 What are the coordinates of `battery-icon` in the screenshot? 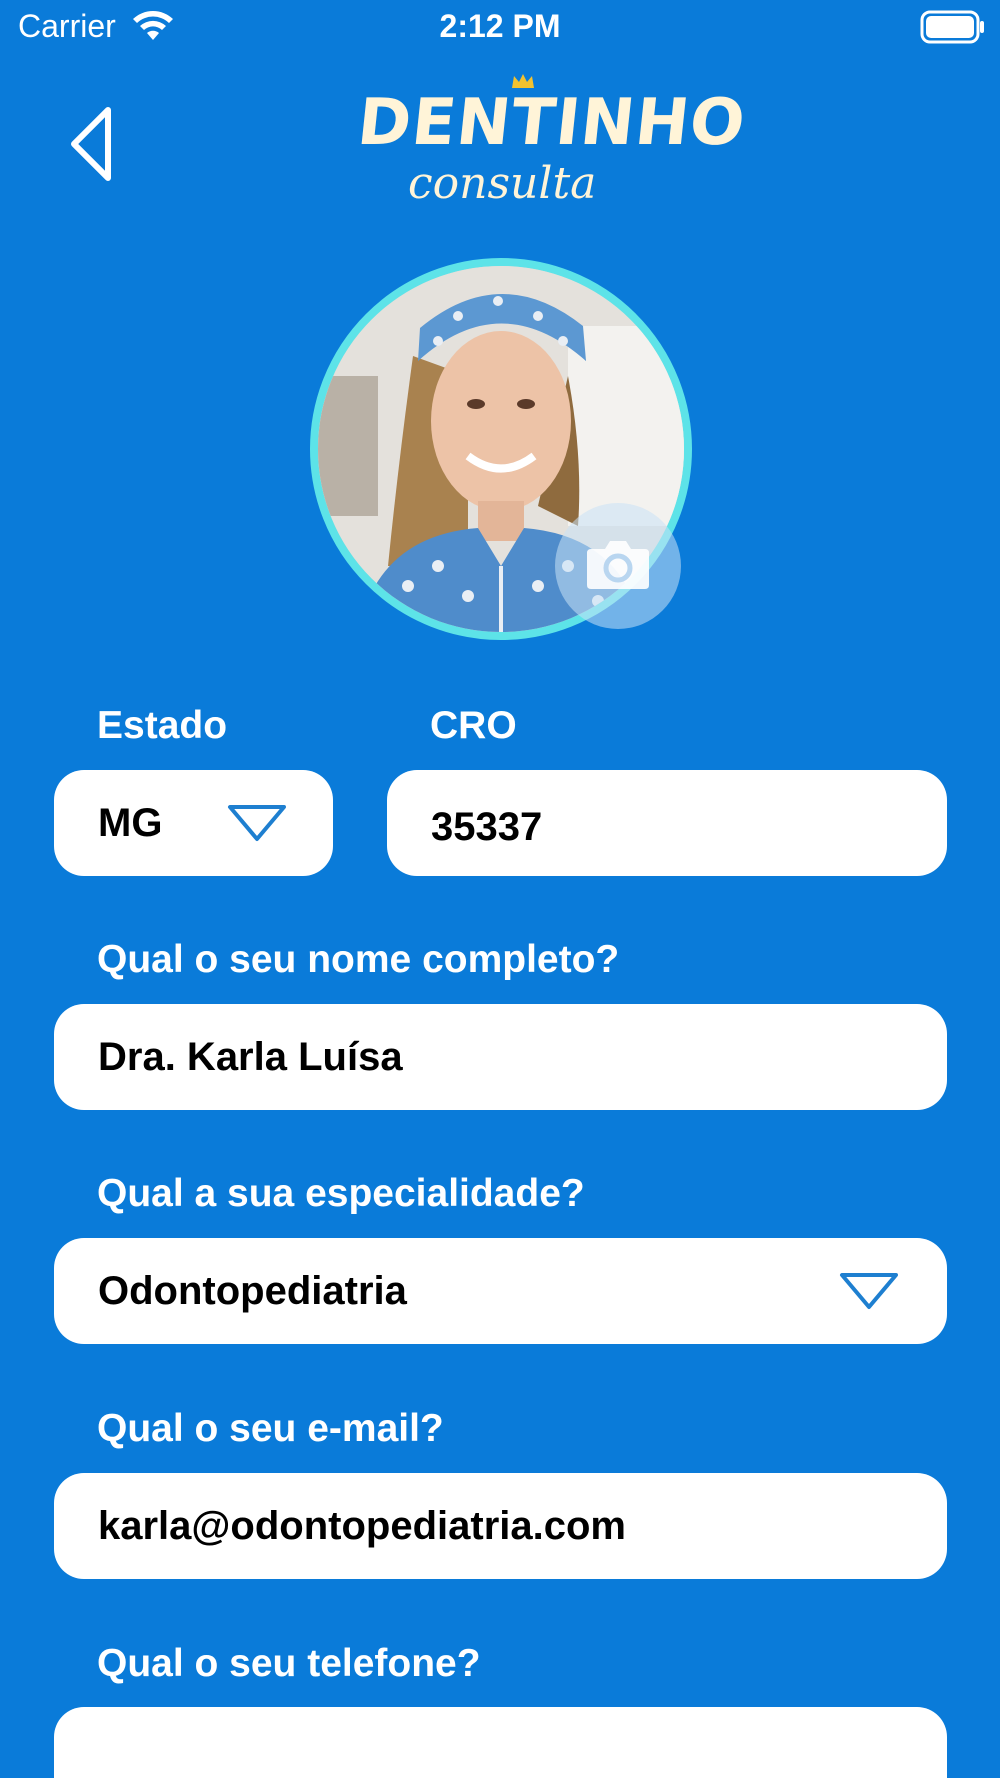 It's located at (952, 27).